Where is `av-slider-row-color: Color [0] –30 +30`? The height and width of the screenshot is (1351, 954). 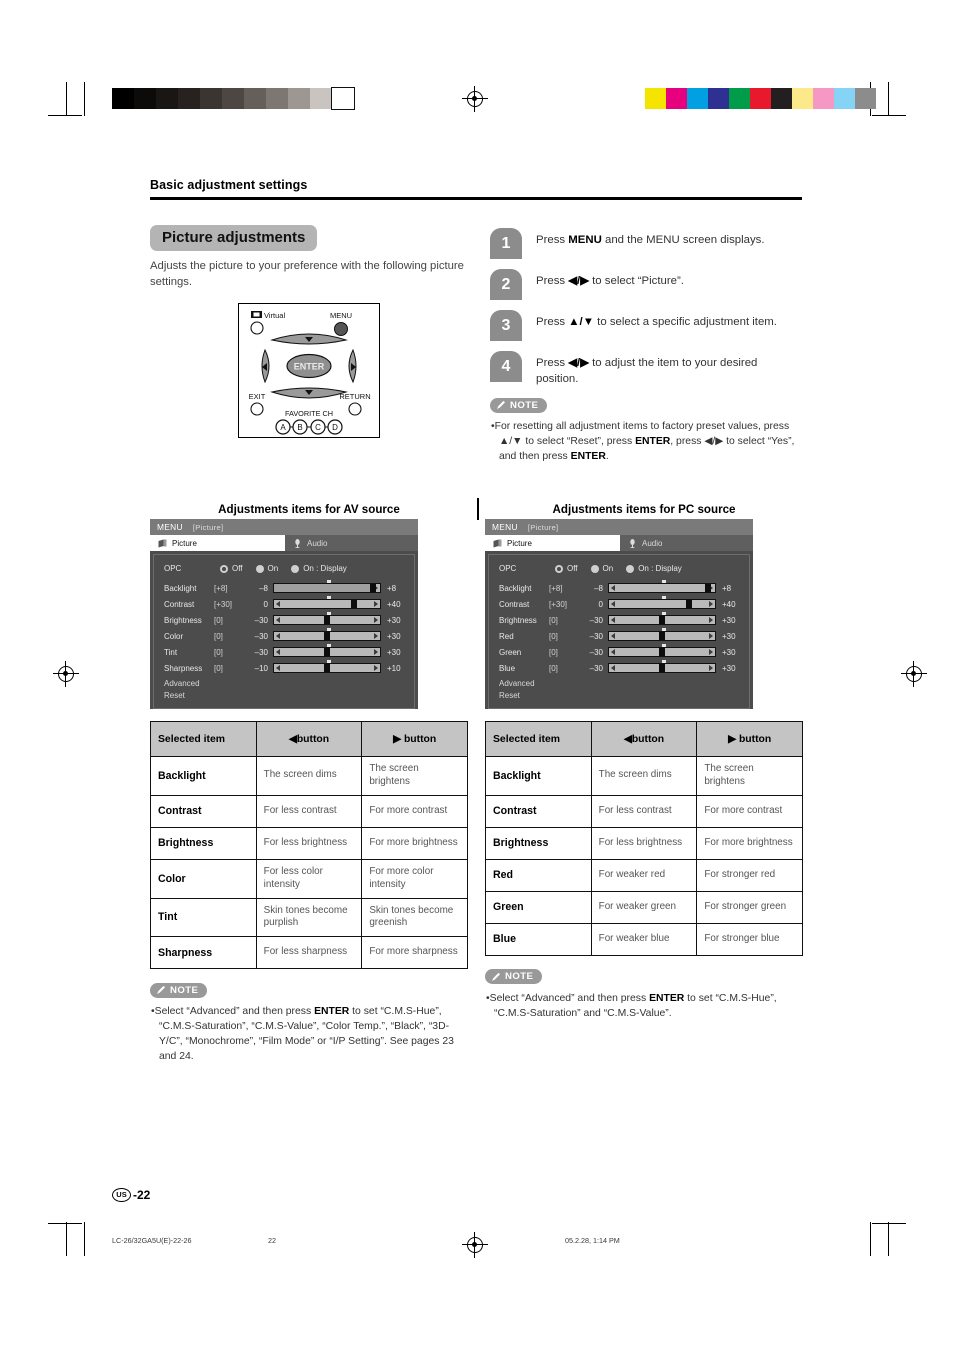
av-slider-row-color: Color [0] –30 +30 is located at coordinates (284, 636).